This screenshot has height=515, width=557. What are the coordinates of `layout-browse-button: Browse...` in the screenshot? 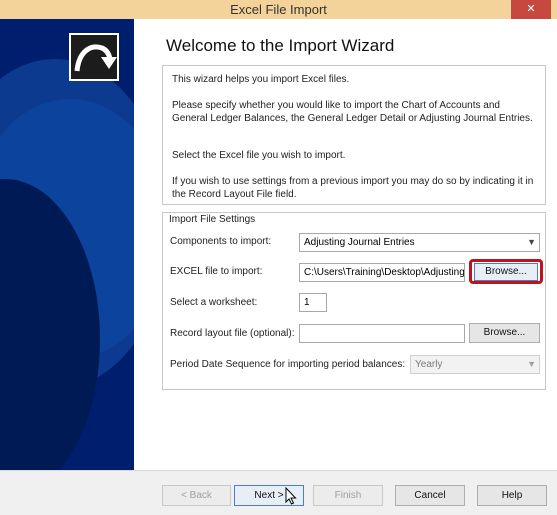 It's located at (504, 333).